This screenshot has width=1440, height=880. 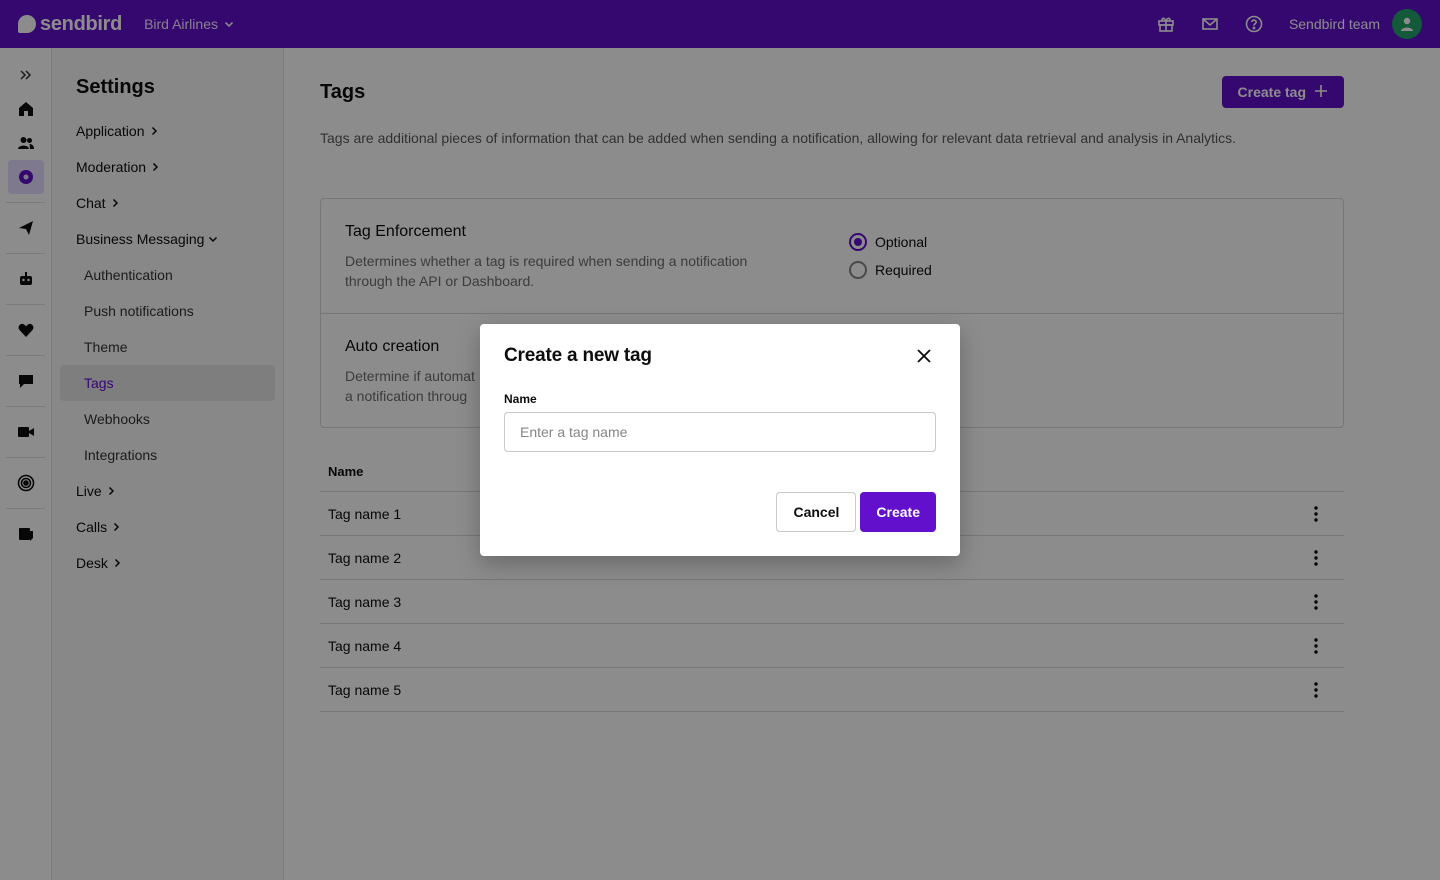 I want to click on cancel-button: Cancel, so click(x=816, y=512).